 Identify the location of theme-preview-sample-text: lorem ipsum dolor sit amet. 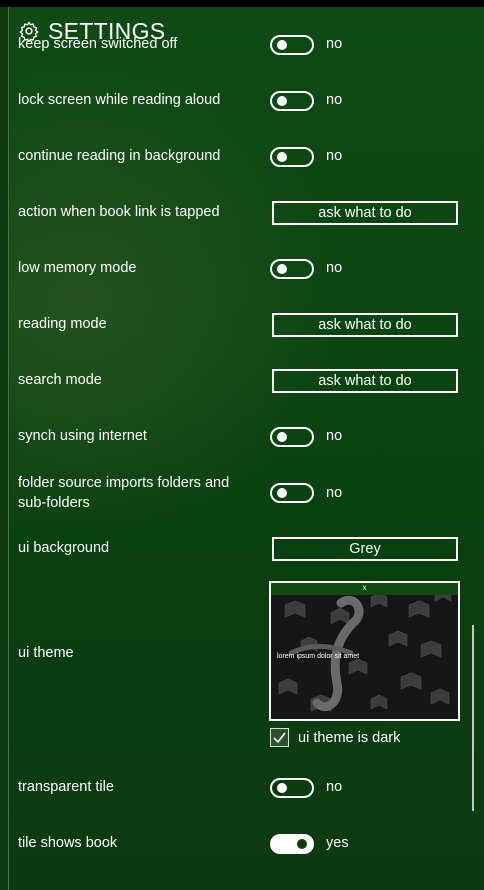
(318, 656).